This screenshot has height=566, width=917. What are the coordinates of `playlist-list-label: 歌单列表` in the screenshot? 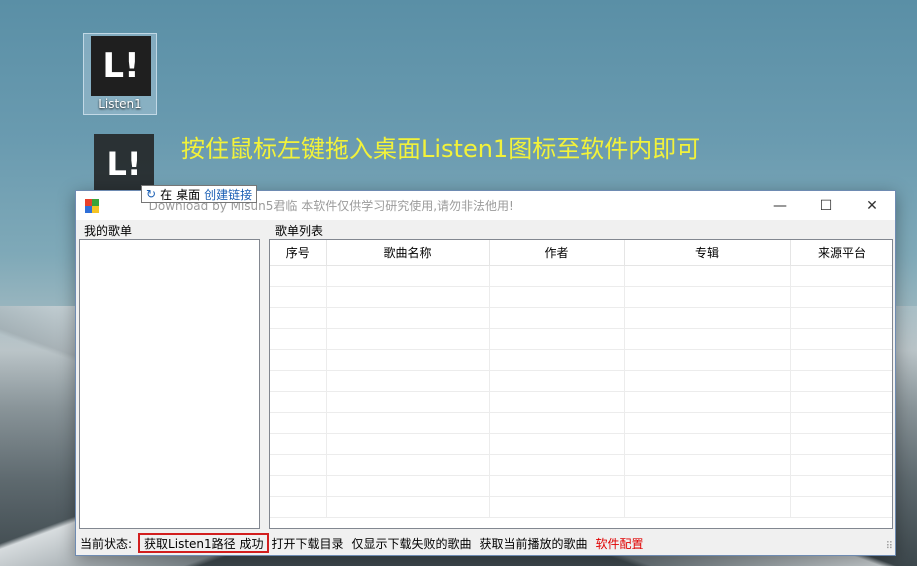 It's located at (299, 231).